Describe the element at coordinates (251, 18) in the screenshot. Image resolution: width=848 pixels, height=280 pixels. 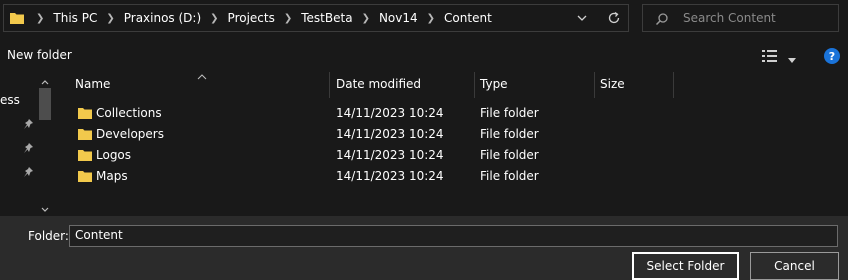
I see `breadcrumb-projects: Projects` at that location.